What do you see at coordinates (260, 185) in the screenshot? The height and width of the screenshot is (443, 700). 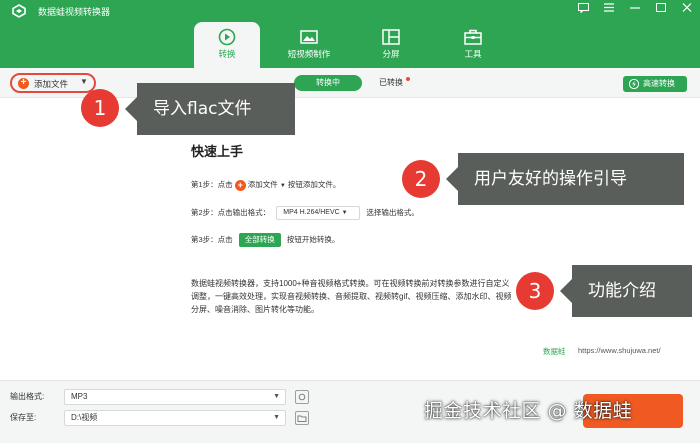 I see `inline-add-file-button: + 添加文件 ▼` at bounding box center [260, 185].